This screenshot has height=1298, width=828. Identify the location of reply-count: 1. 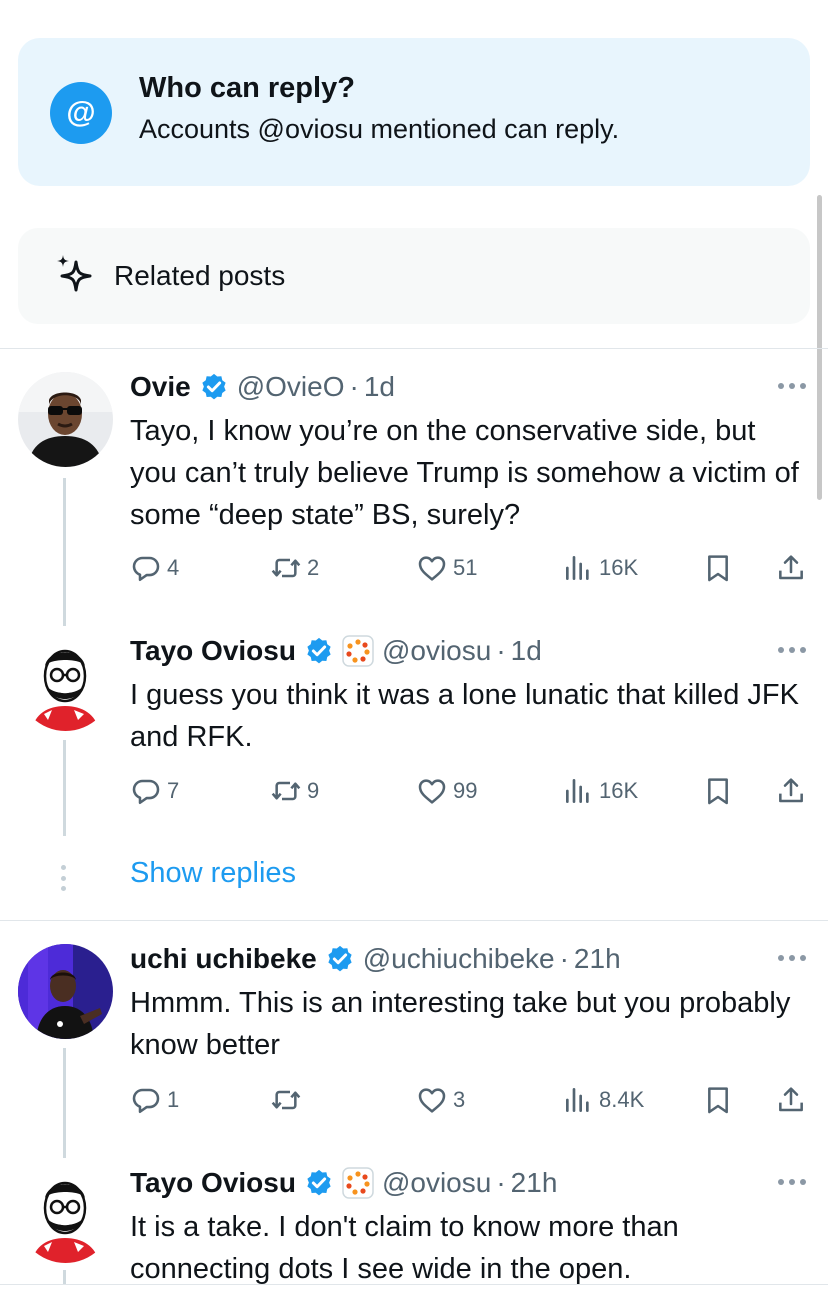
(173, 1099).